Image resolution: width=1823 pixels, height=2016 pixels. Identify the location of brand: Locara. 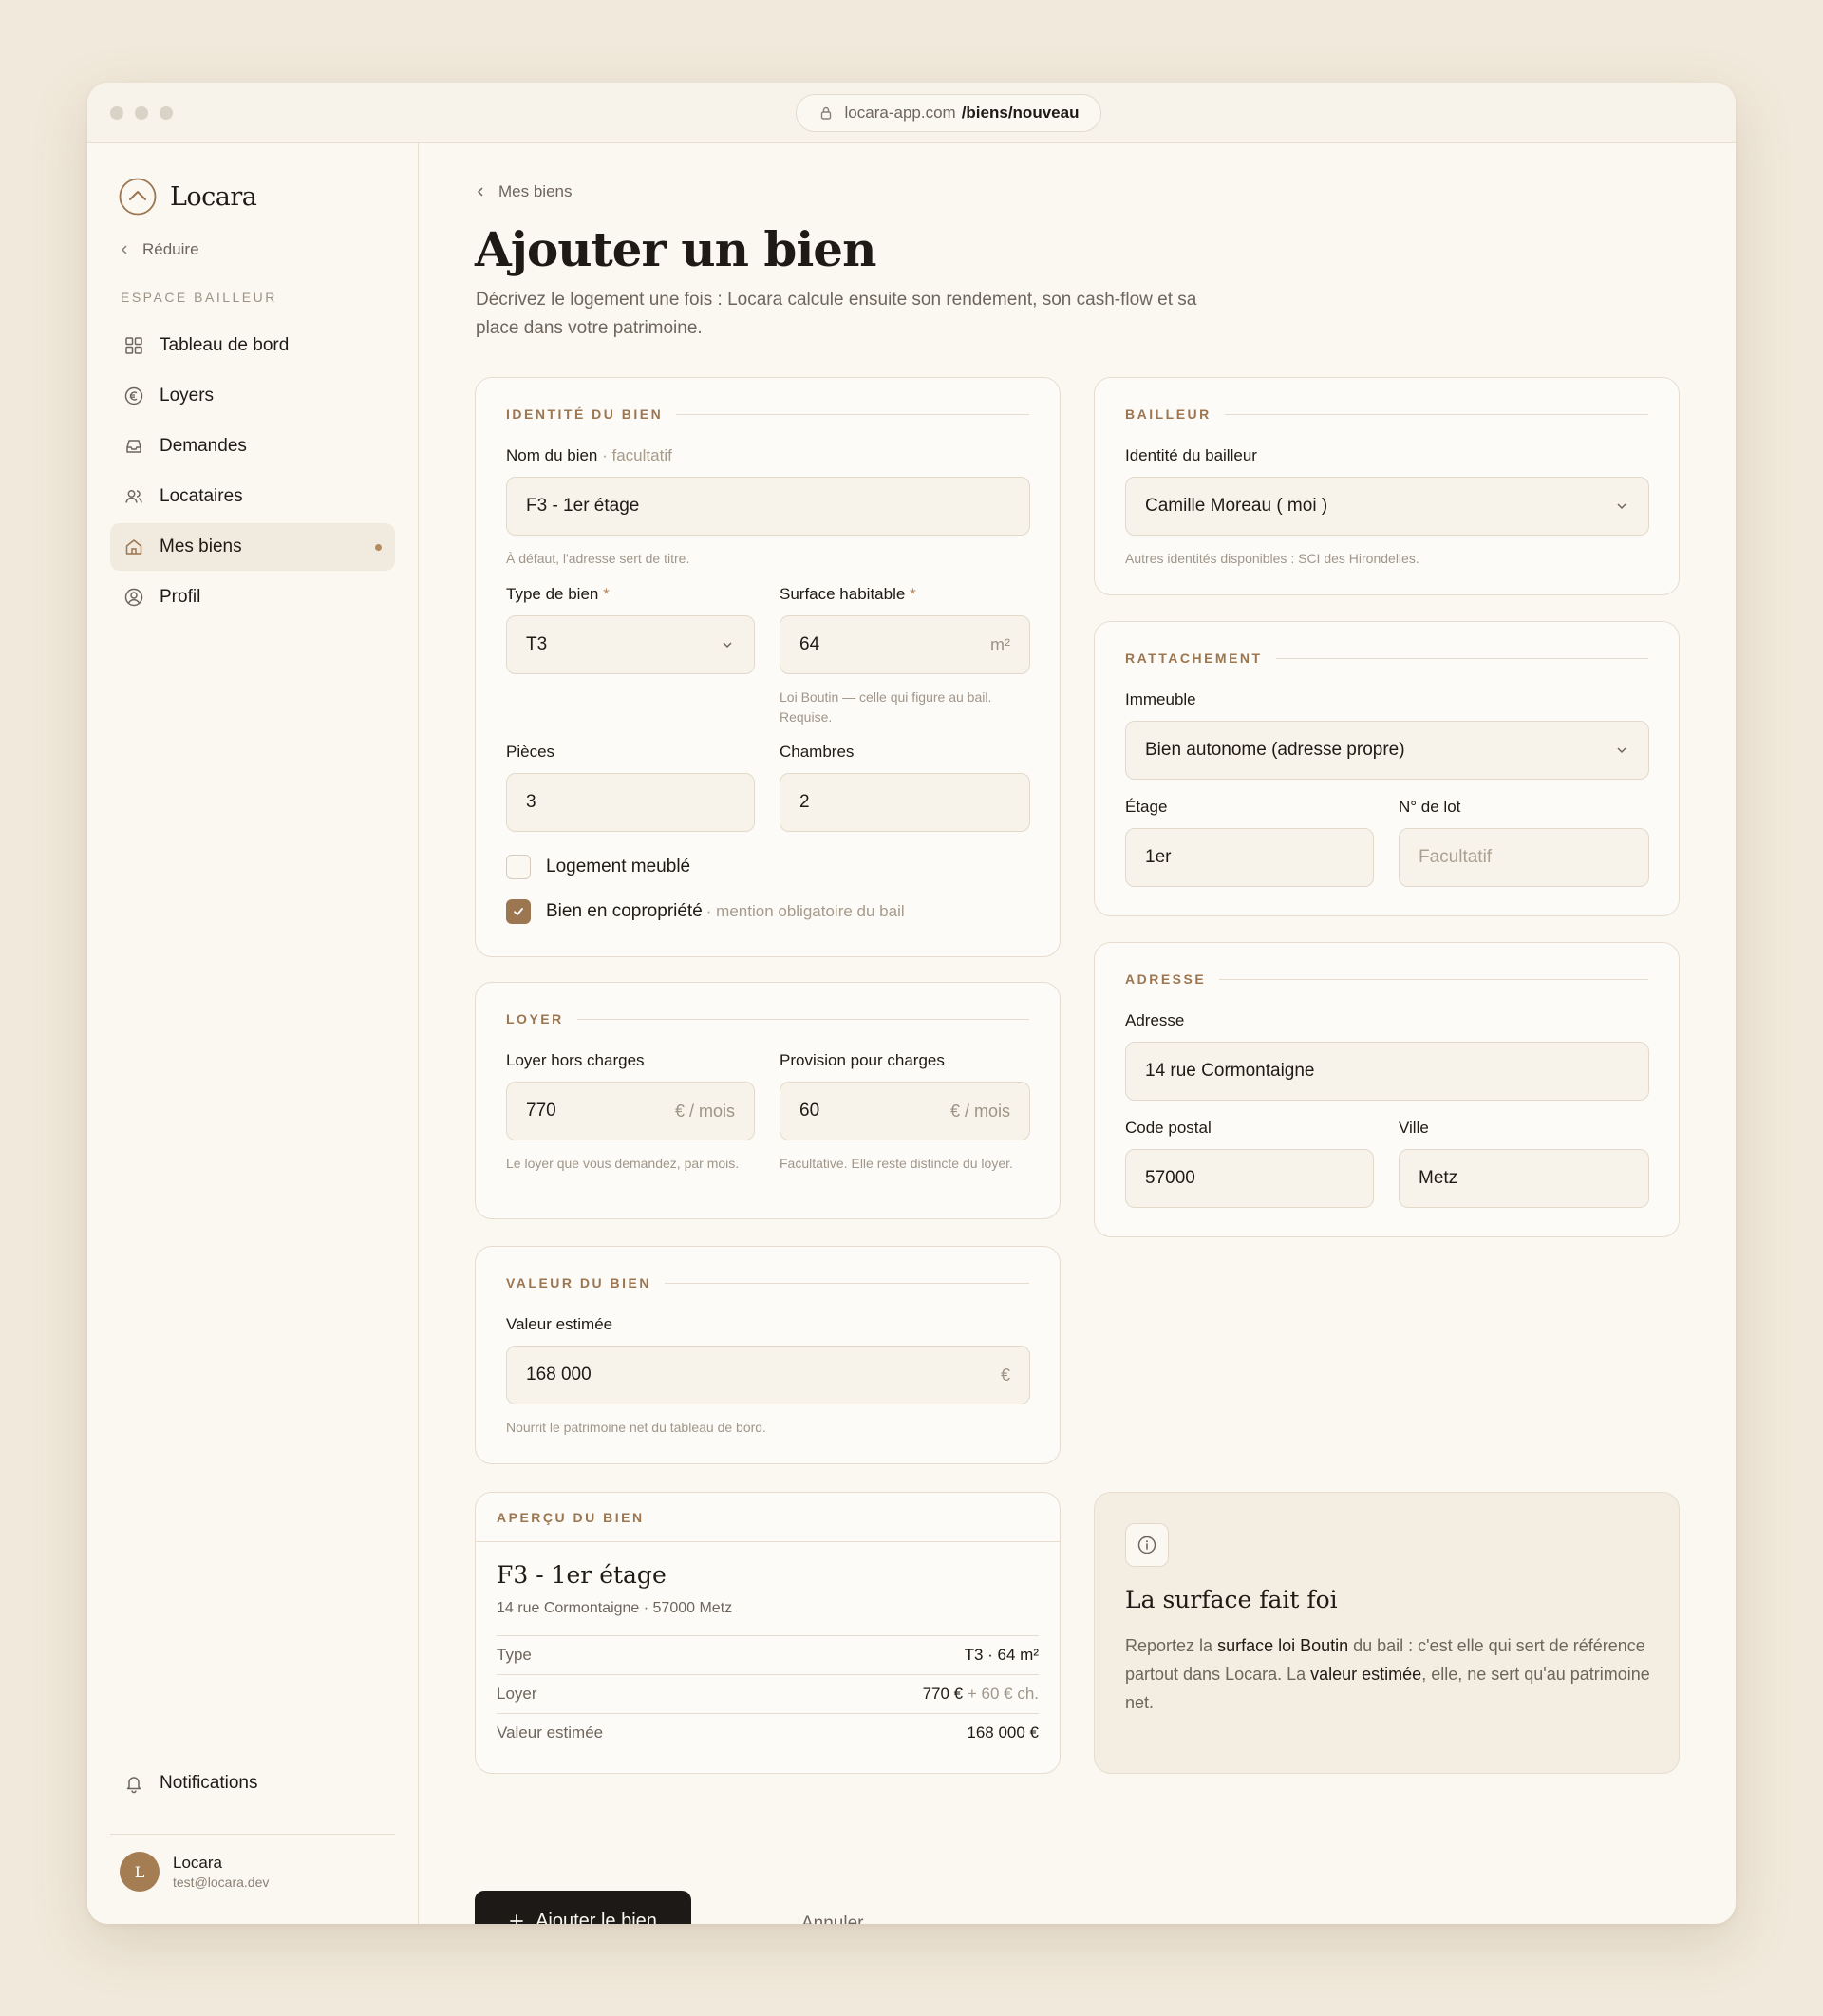
(188, 197).